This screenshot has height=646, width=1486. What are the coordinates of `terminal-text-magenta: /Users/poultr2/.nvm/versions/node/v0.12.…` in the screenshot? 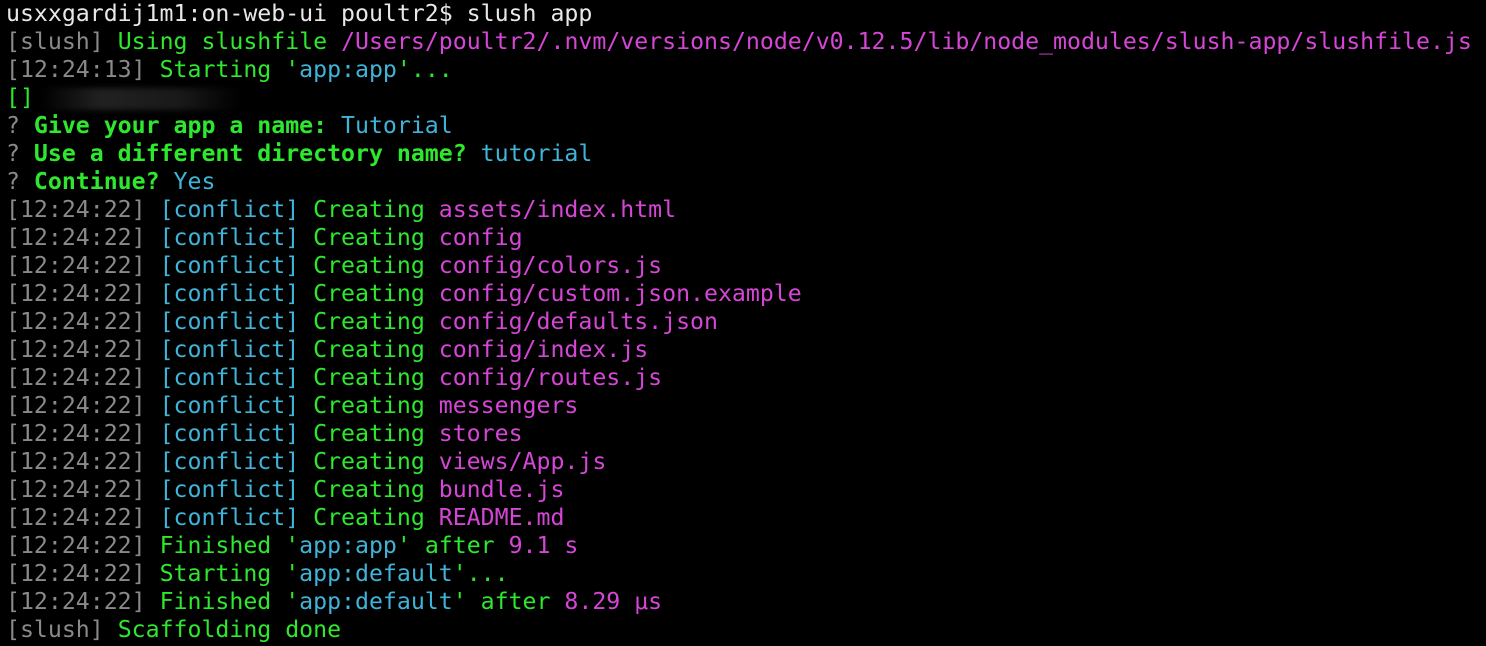 It's located at (906, 41).